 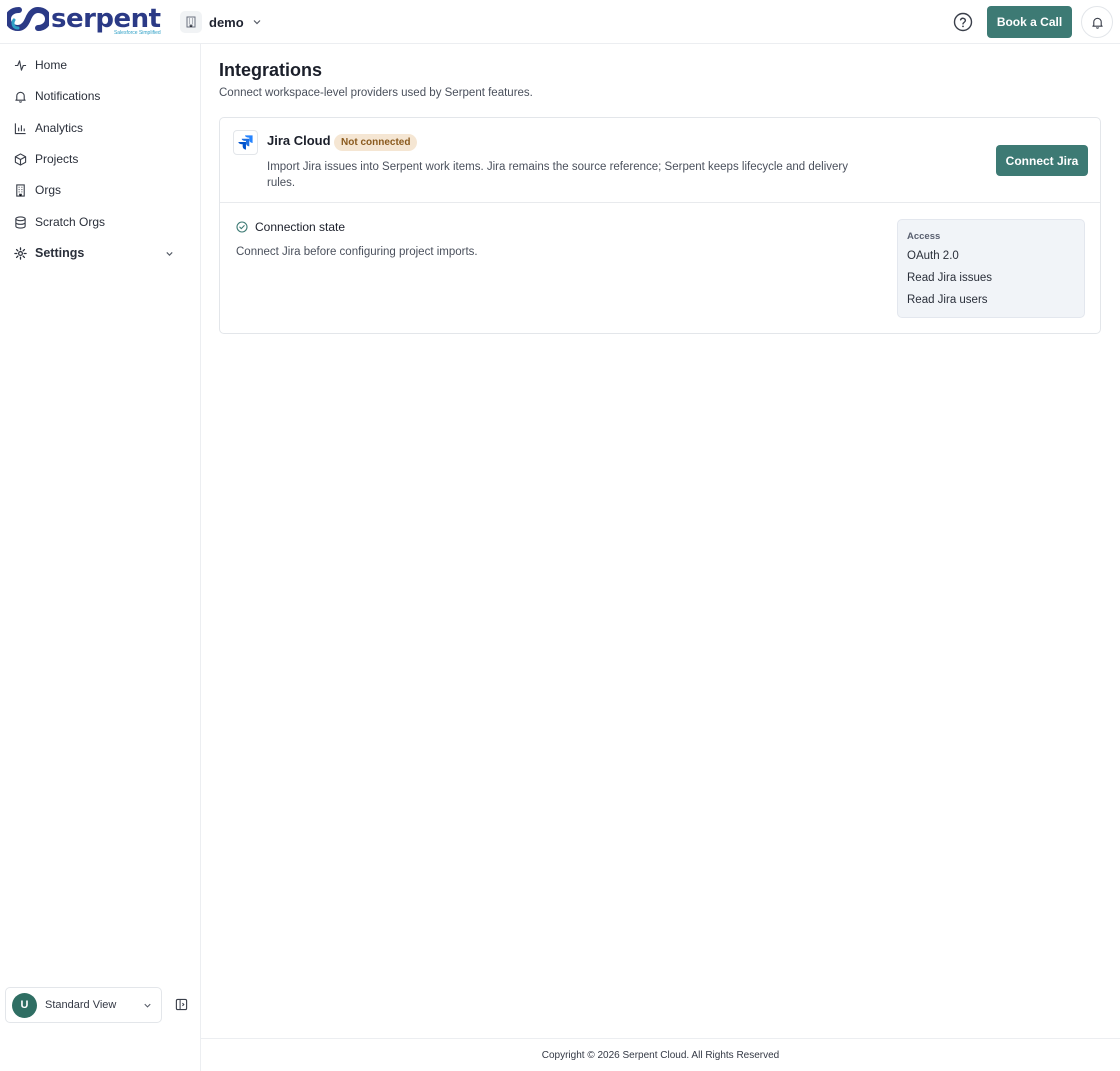 I want to click on page-title: Integrations, so click(x=271, y=70).